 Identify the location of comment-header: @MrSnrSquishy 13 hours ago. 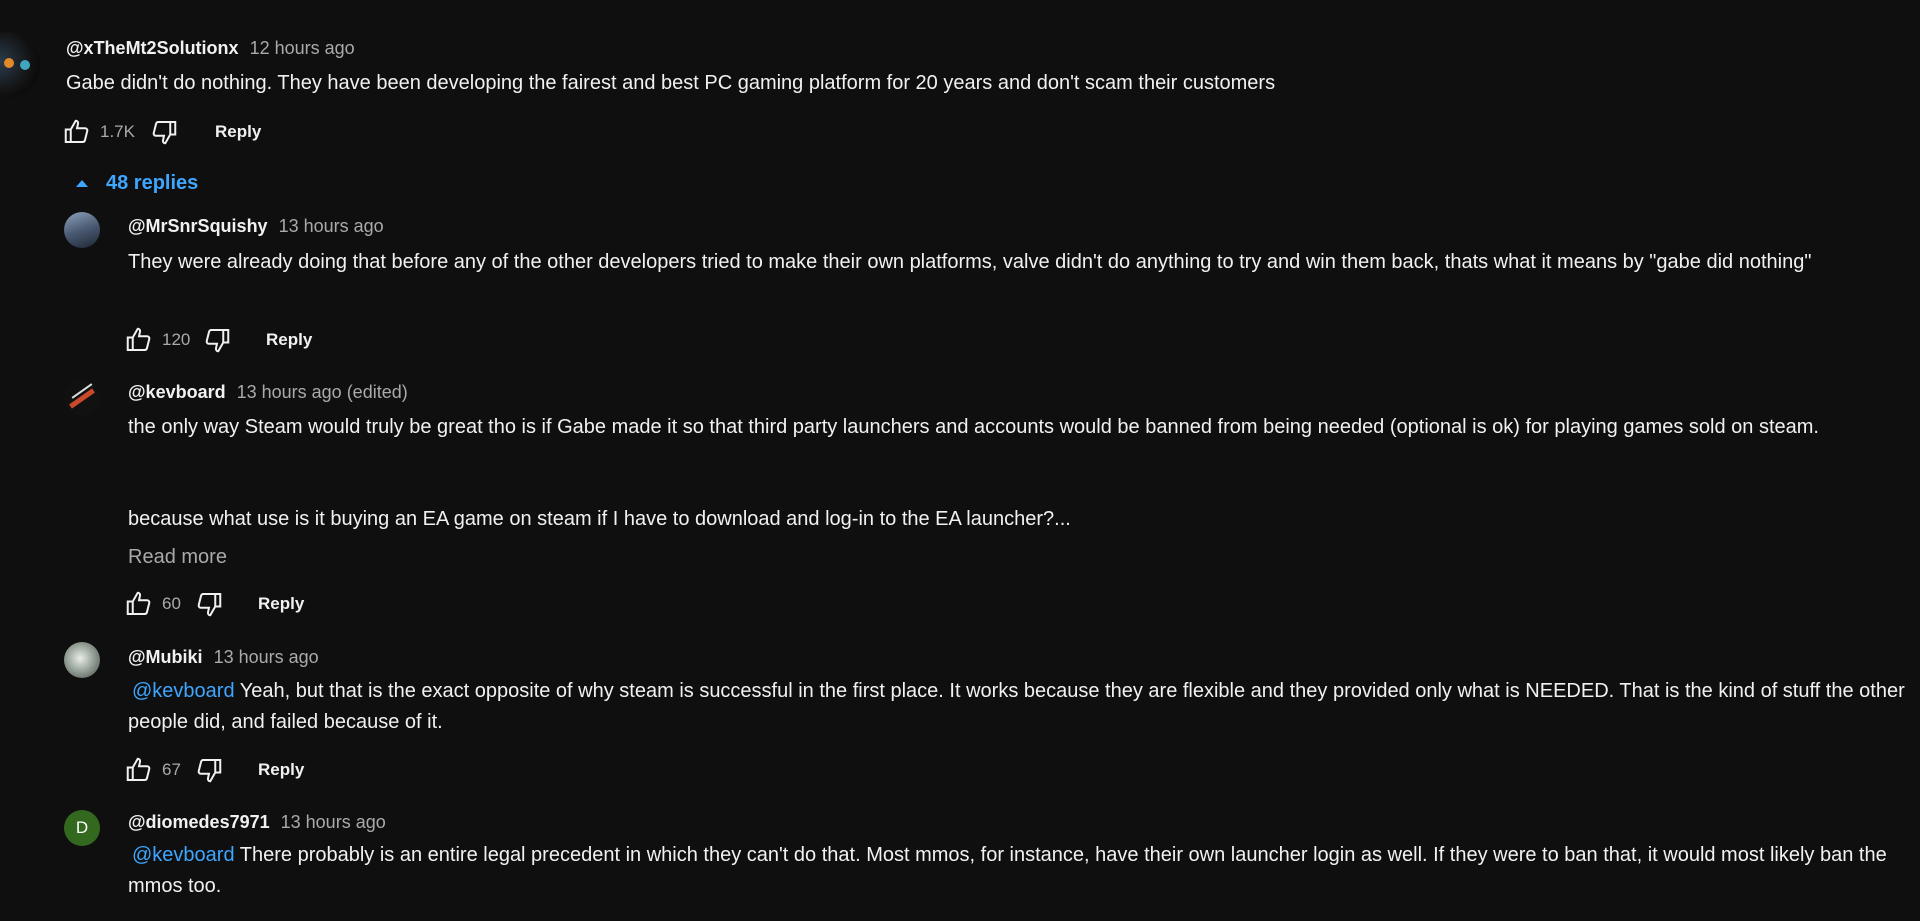
(256, 226).